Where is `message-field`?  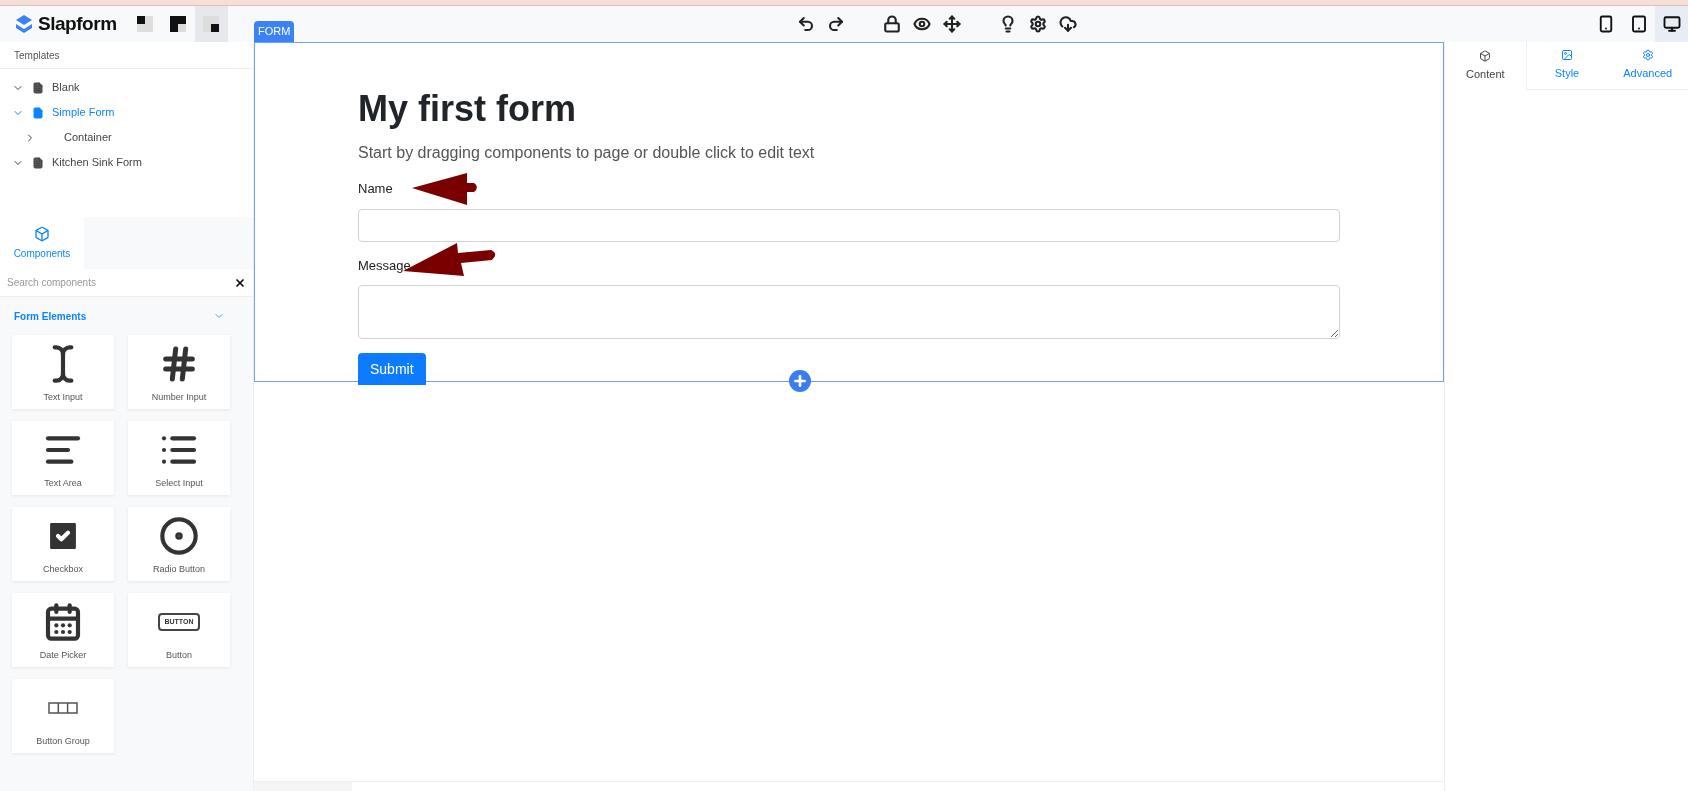 message-field is located at coordinates (849, 312).